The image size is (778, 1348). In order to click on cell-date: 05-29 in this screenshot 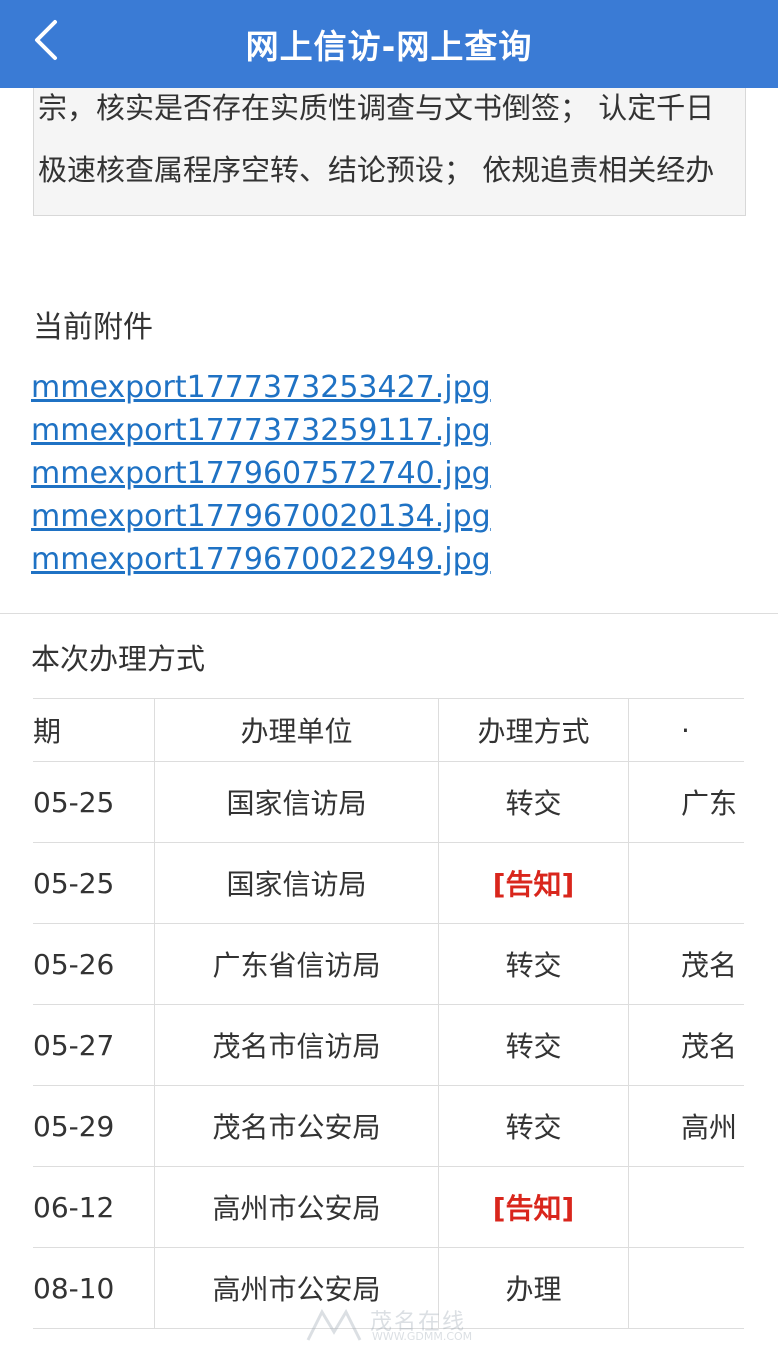, I will do `click(94, 1126)`.